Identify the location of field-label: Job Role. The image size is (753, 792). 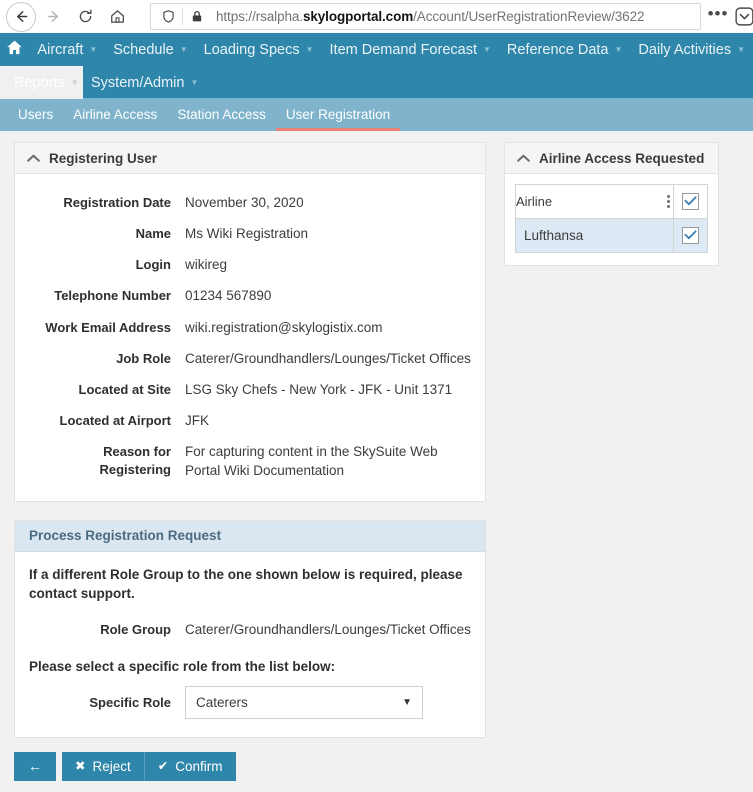
(143, 358).